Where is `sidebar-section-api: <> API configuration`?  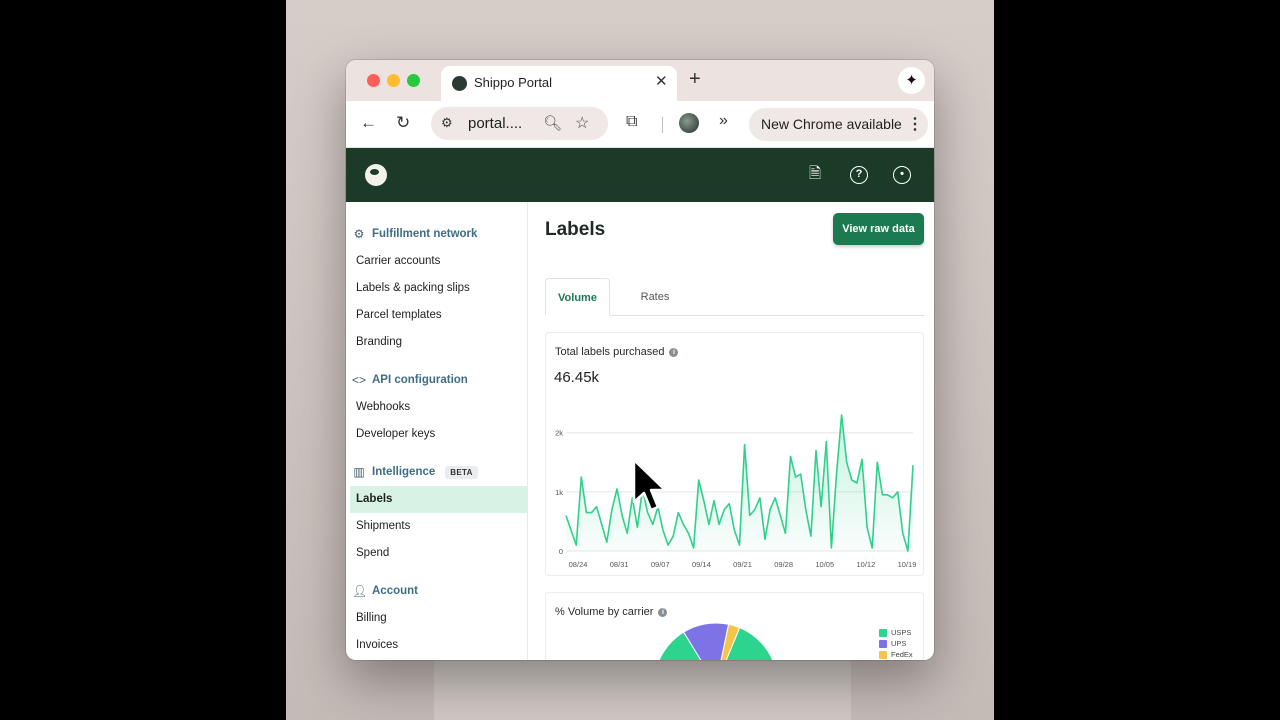 sidebar-section-api: <> API configuration is located at coordinates (410, 380).